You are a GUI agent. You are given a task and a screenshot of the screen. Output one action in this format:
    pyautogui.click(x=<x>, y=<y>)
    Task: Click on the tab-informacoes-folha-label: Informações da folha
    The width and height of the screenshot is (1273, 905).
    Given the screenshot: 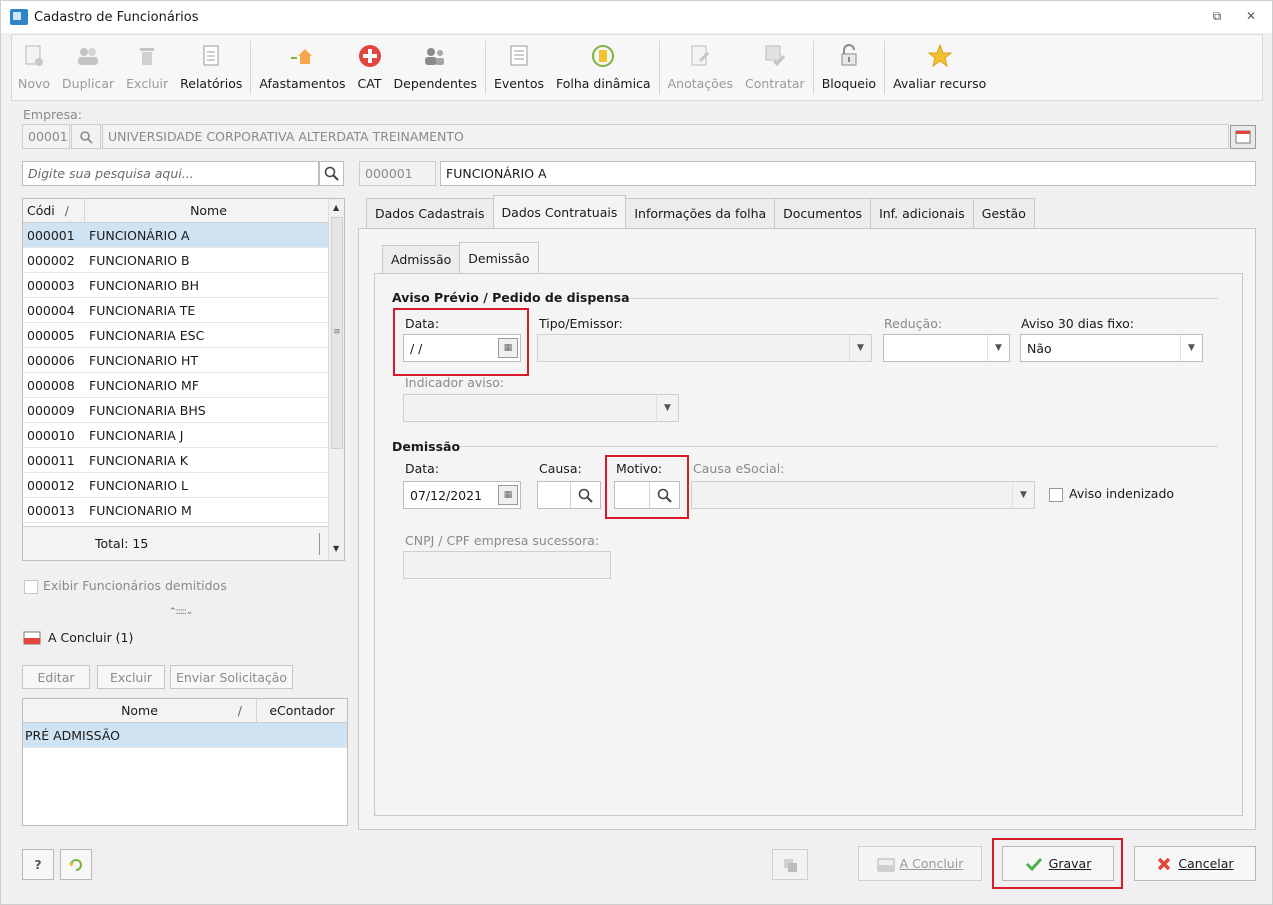 What is the action you would take?
    pyautogui.click(x=700, y=213)
    